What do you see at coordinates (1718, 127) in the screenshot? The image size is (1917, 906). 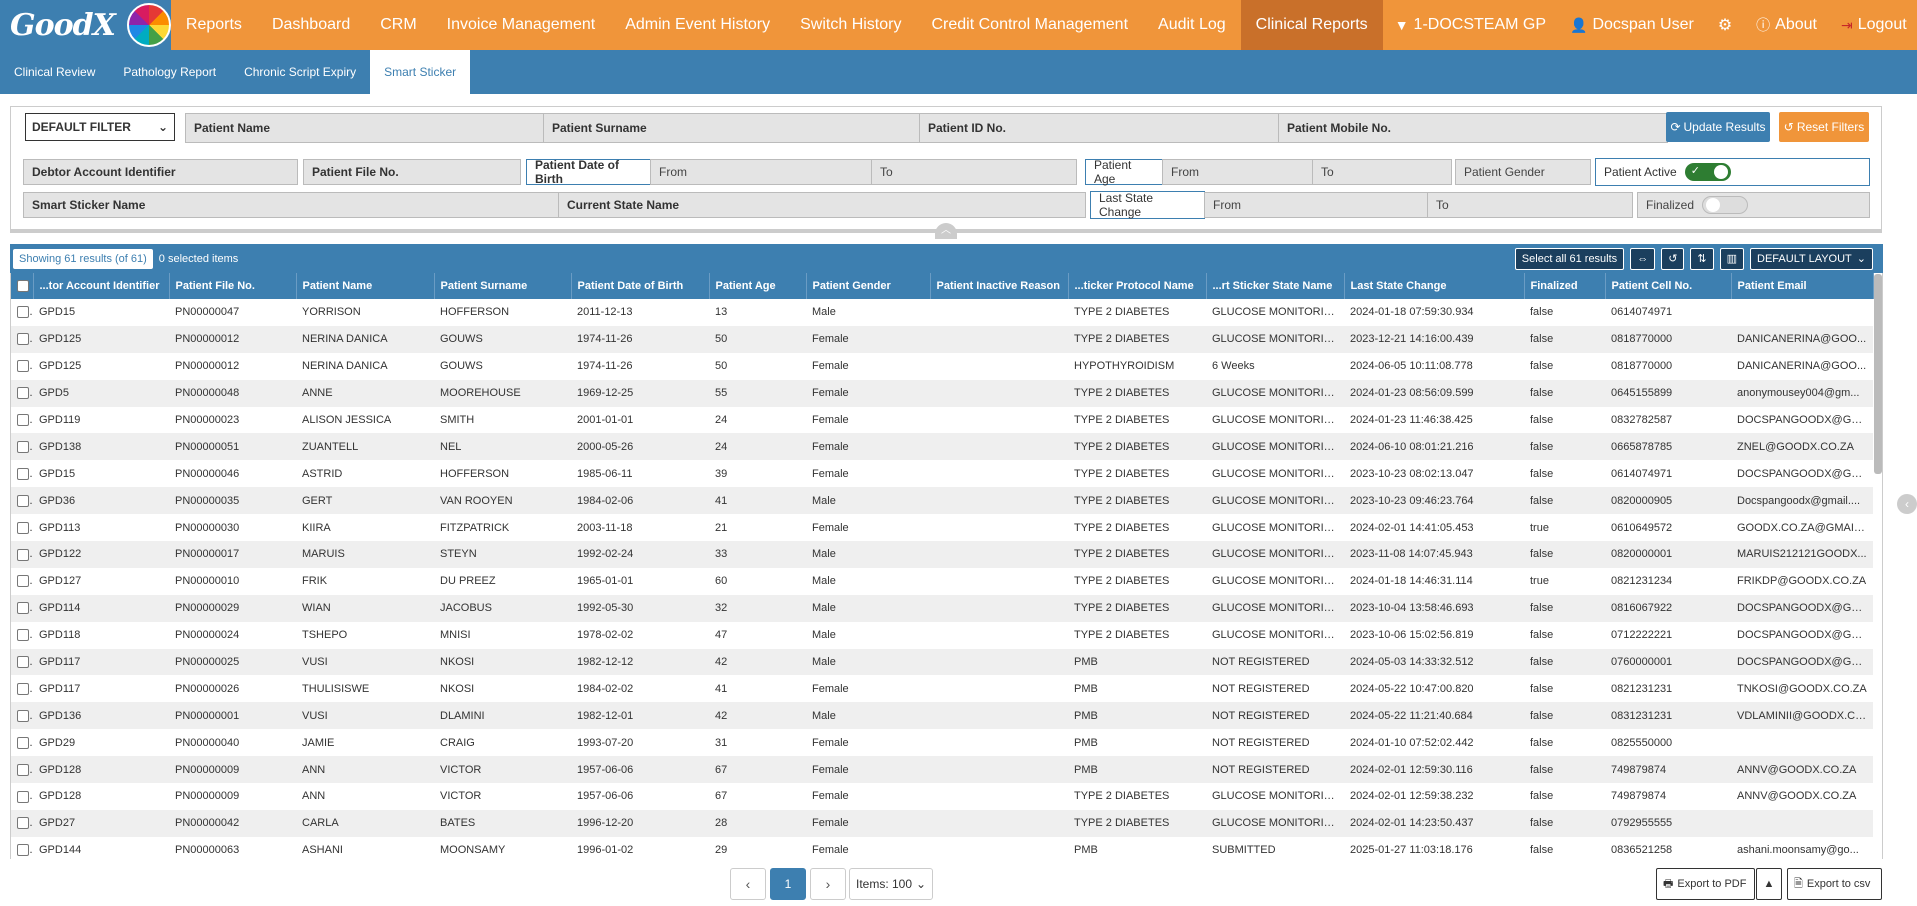 I see `update-results-button: ⟳ Update Results` at bounding box center [1718, 127].